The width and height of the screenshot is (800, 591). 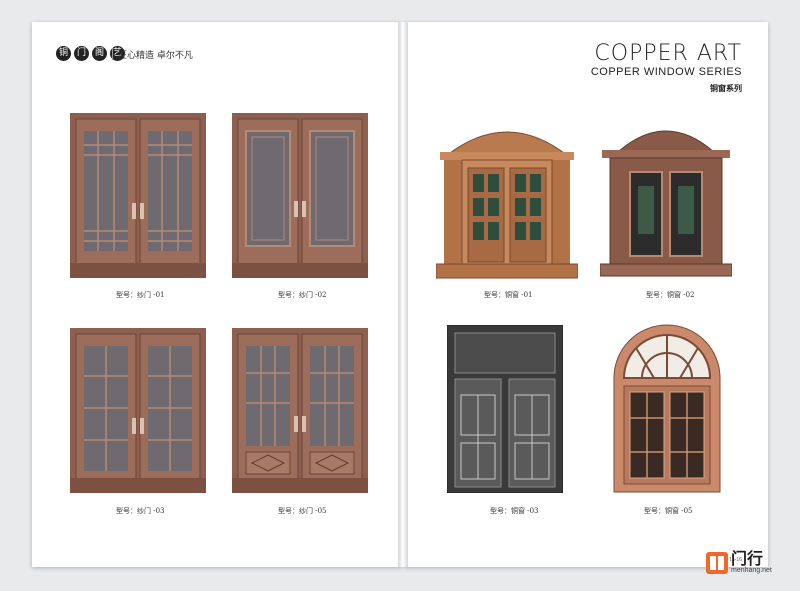 I want to click on caption-copper-window-01: 型号：铜窗 -01, so click(x=508, y=295).